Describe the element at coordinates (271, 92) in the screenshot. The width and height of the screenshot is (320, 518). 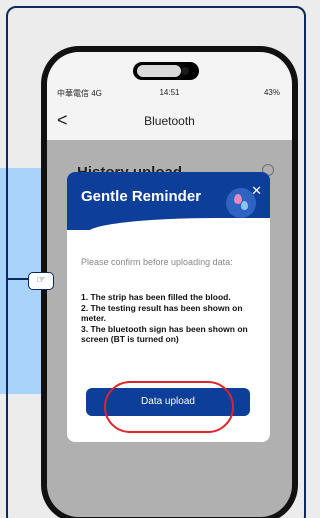
I see `battery-label: 43%` at that location.